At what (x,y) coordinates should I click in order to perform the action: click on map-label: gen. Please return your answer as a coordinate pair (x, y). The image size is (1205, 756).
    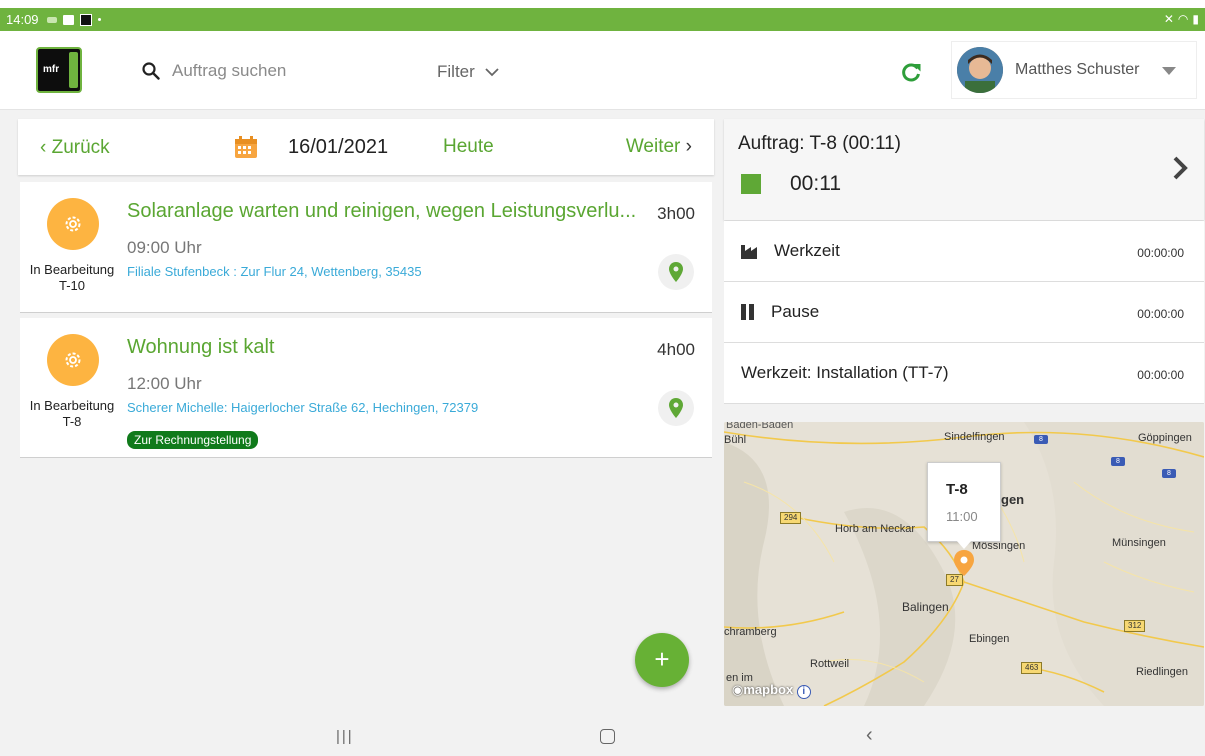
    Looking at the image, I should click on (1013, 499).